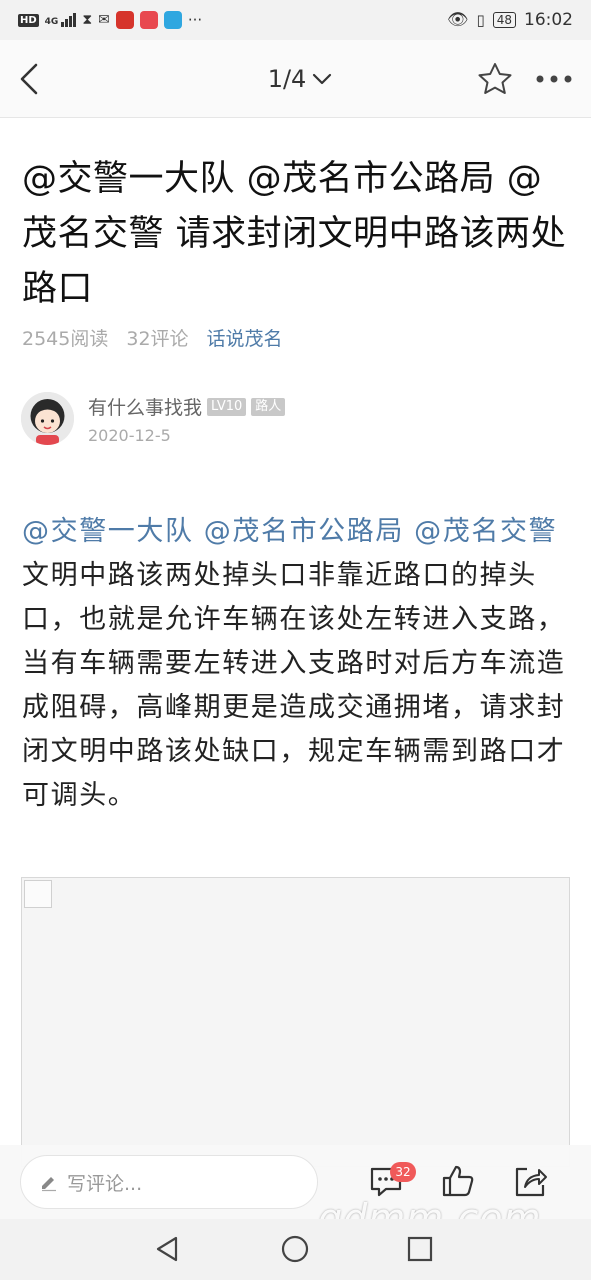 The height and width of the screenshot is (1280, 591). I want to click on post-date: 2020-12-5, so click(129, 435).